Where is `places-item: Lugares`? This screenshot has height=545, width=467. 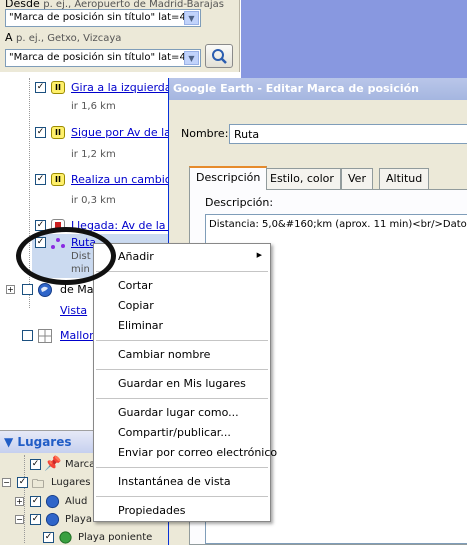 places-item: Lugares is located at coordinates (70, 482).